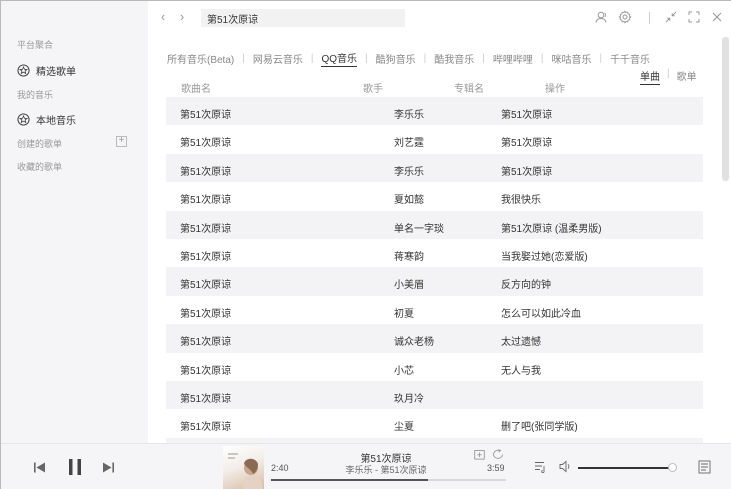 This screenshot has height=489, width=731. What do you see at coordinates (278, 58) in the screenshot?
I see `tab-netease: 网易云音乐` at bounding box center [278, 58].